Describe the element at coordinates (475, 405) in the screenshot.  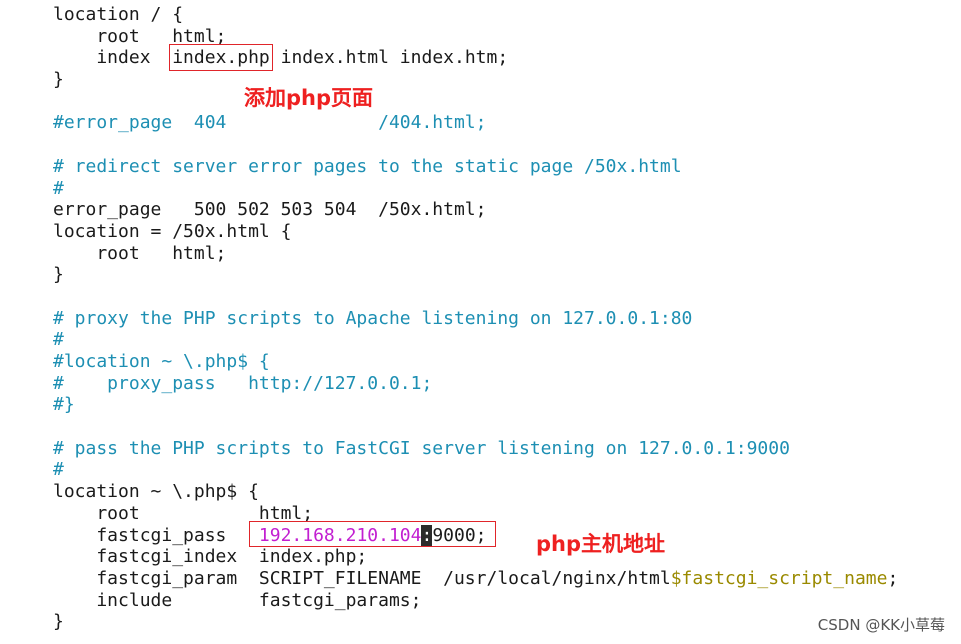
I see `code-line: #}` at that location.